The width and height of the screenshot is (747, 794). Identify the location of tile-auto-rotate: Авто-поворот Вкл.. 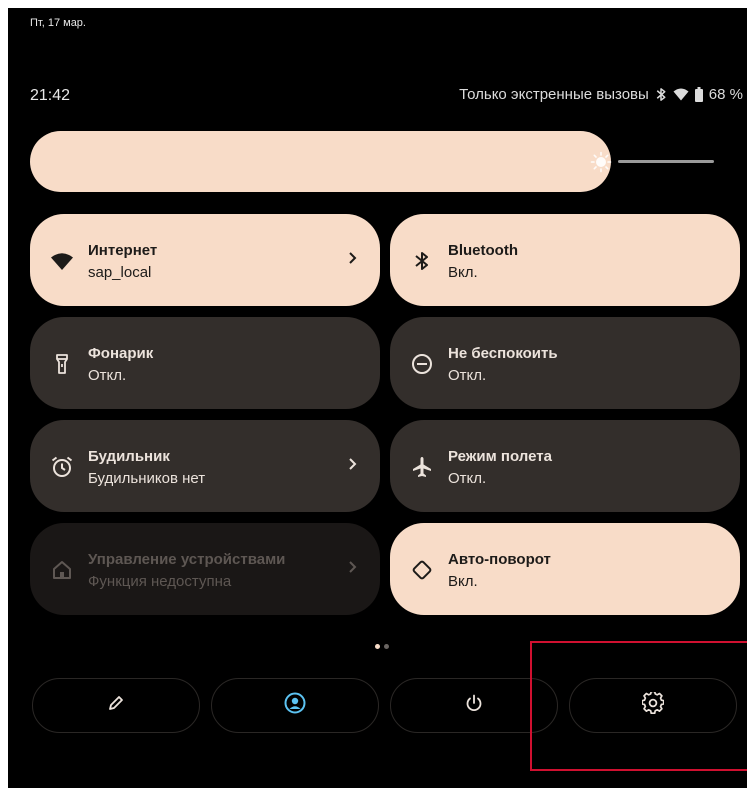
(565, 569).